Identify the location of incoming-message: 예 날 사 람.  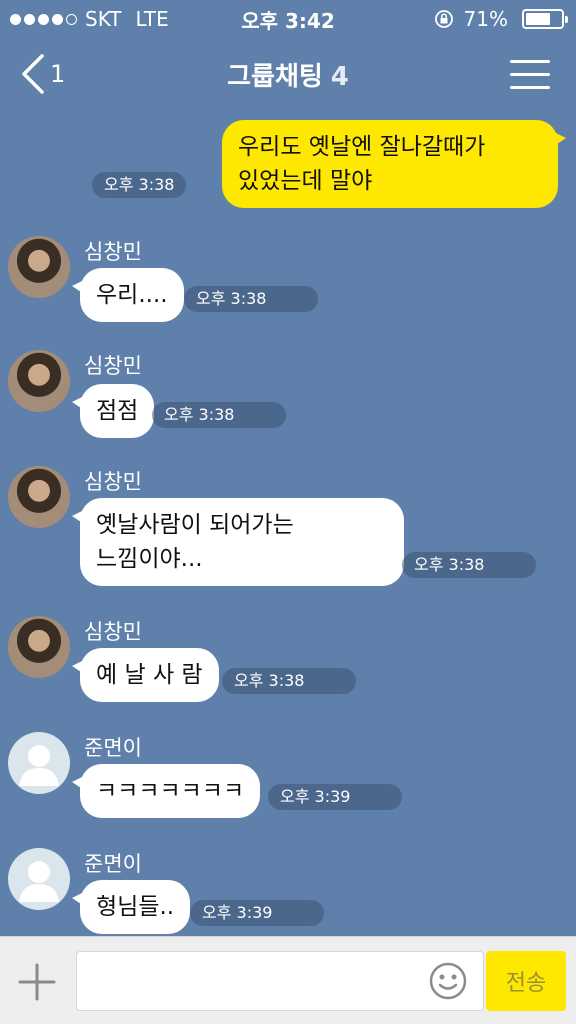
(145, 675).